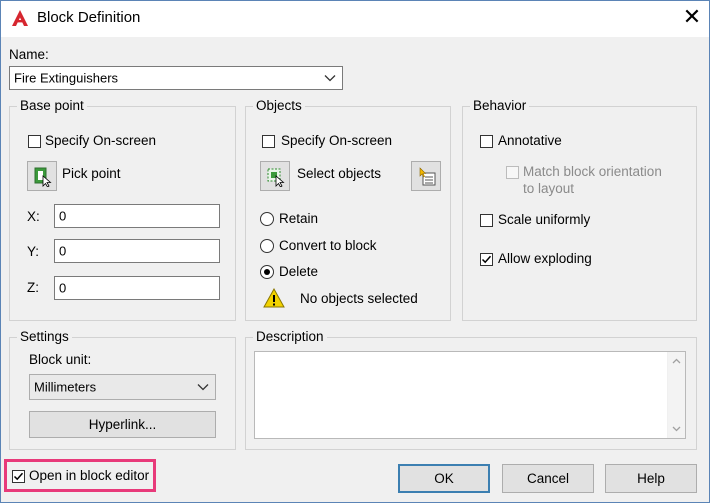 This screenshot has width=710, height=503. I want to click on scroll-up-icon, so click(676, 361).